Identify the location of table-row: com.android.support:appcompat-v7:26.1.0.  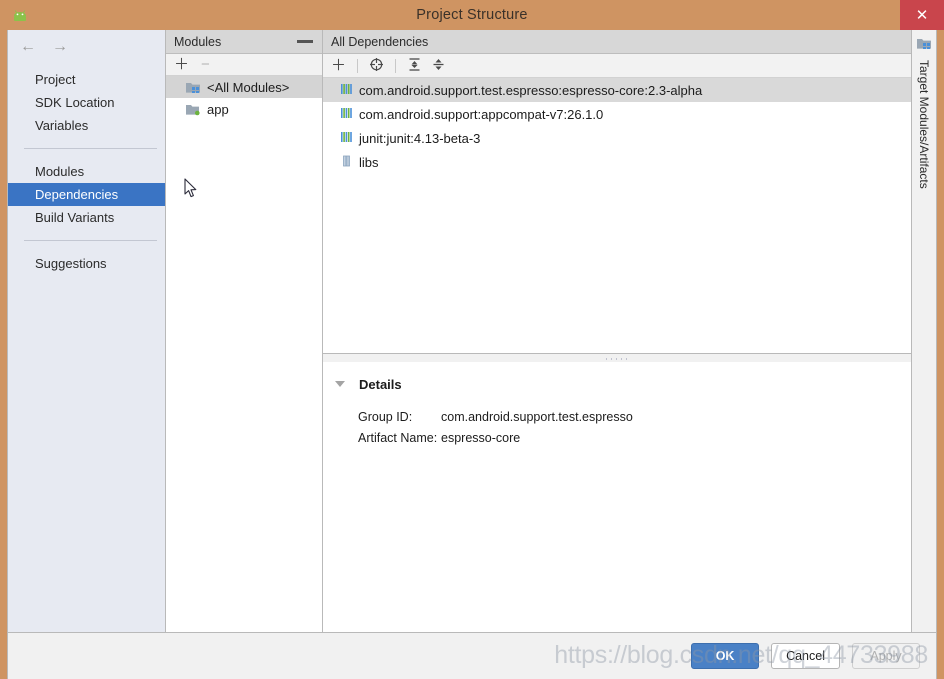
(617, 114).